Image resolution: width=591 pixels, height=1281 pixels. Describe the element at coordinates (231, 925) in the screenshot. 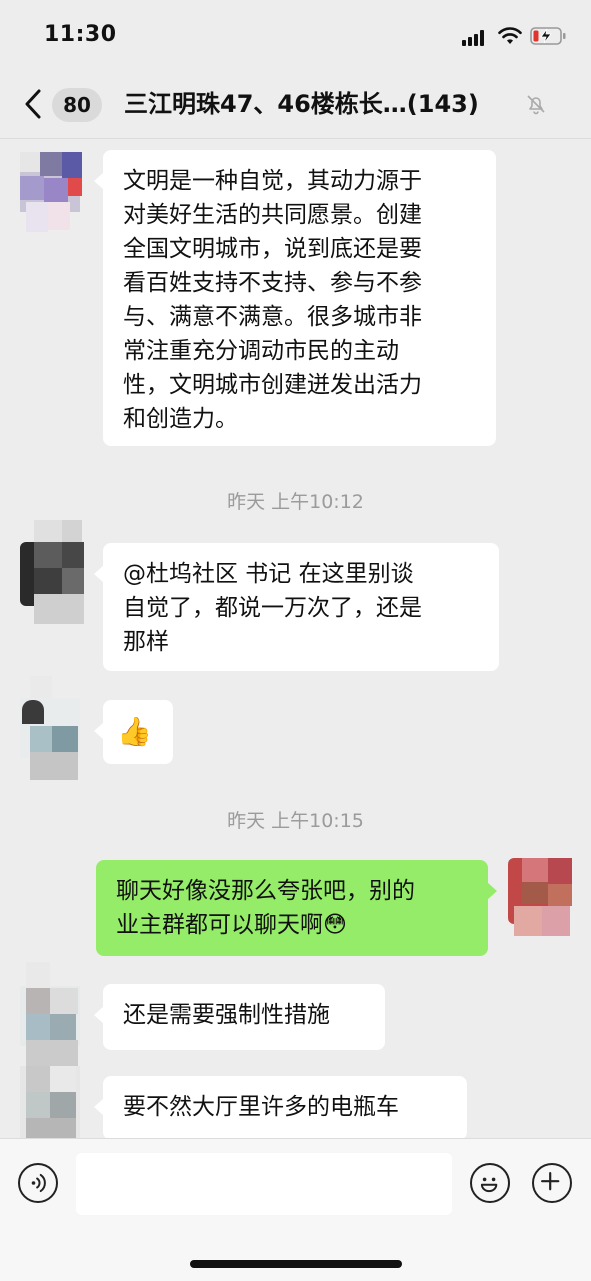

I see `message-text: 业主群都可以聊天啊😳` at that location.